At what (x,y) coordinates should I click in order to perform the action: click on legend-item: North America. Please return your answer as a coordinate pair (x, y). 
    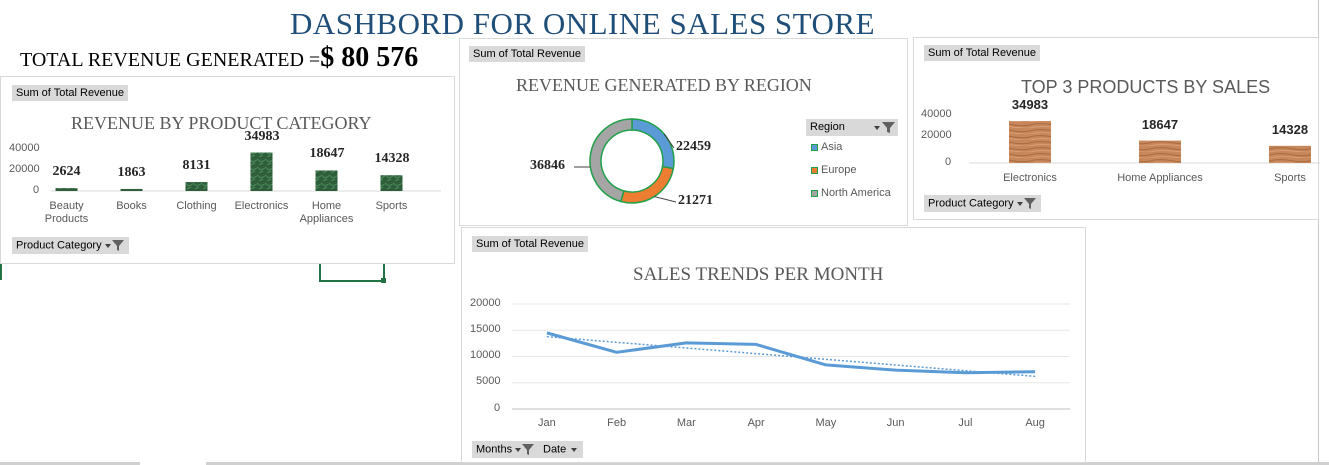
    Looking at the image, I should click on (851, 193).